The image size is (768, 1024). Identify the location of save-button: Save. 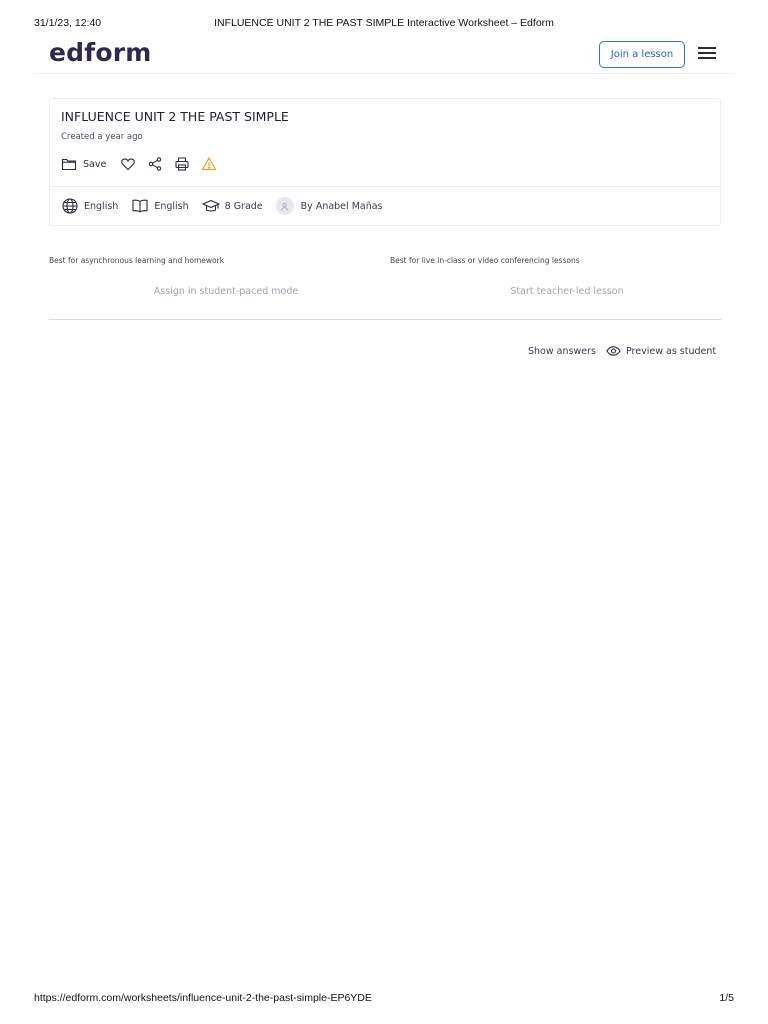
(85, 164).